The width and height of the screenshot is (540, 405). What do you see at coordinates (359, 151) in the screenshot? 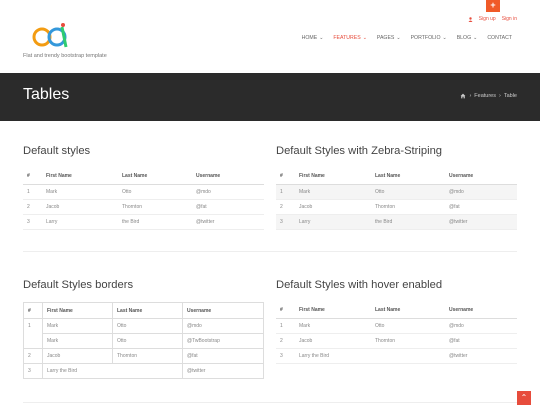
I see `section-title-zebra: Default Styles with Zebra-Striping` at bounding box center [359, 151].